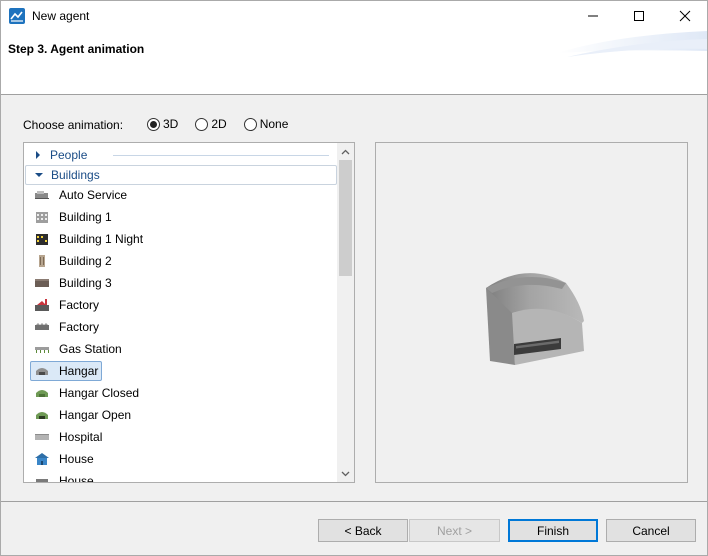 This screenshot has width=708, height=556. What do you see at coordinates (182, 349) in the screenshot?
I see `list-item-gas-station: Gas Station` at bounding box center [182, 349].